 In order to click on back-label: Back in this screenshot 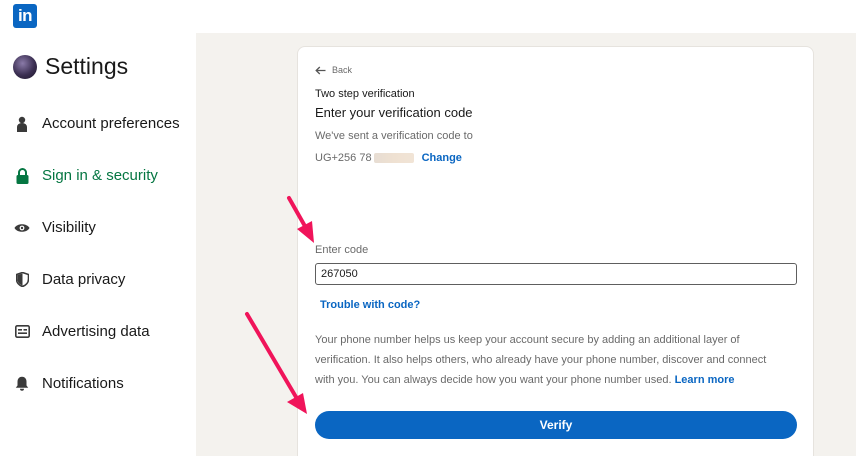, I will do `click(342, 70)`.